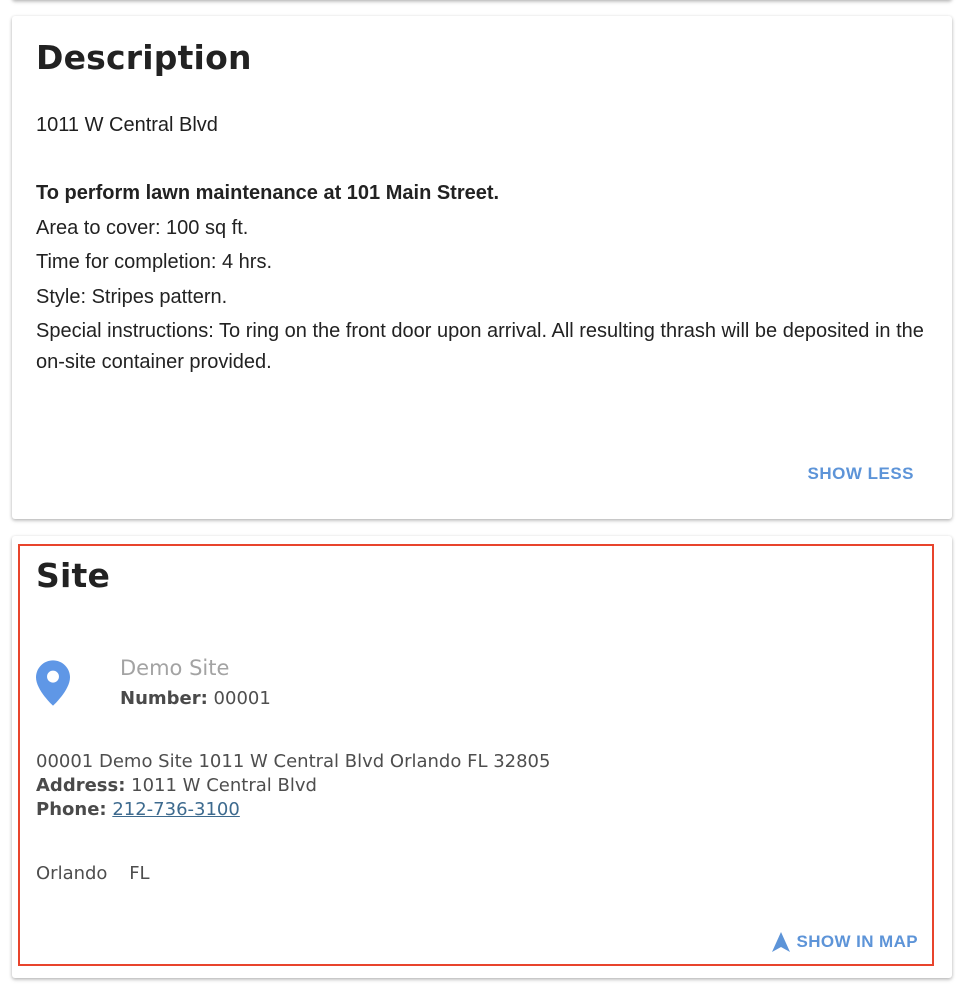 Image resolution: width=972 pixels, height=1004 pixels. I want to click on site-city-state: Orlando FL, so click(93, 873).